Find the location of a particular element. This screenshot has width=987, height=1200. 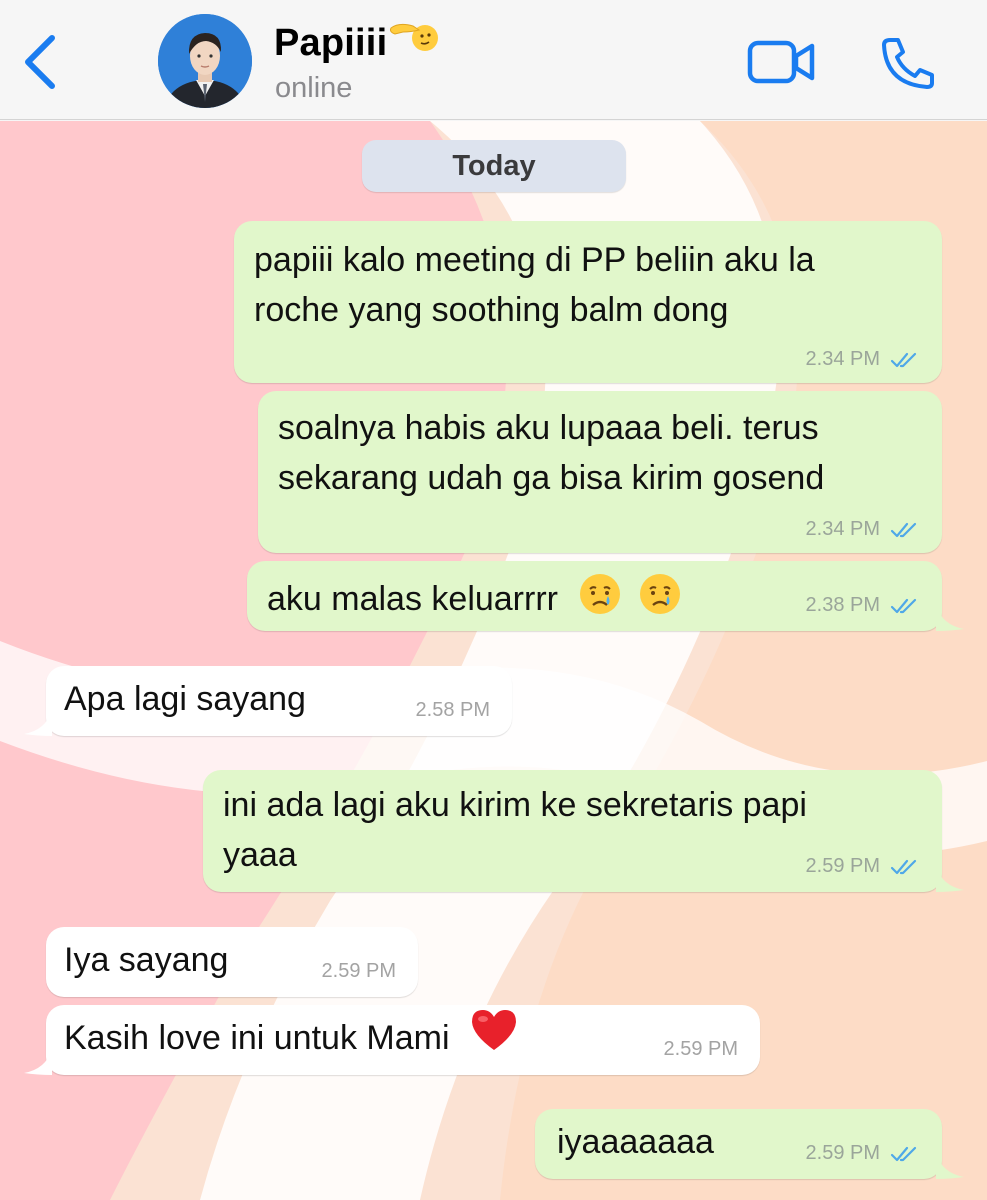

avatar-photo is located at coordinates (205, 61).